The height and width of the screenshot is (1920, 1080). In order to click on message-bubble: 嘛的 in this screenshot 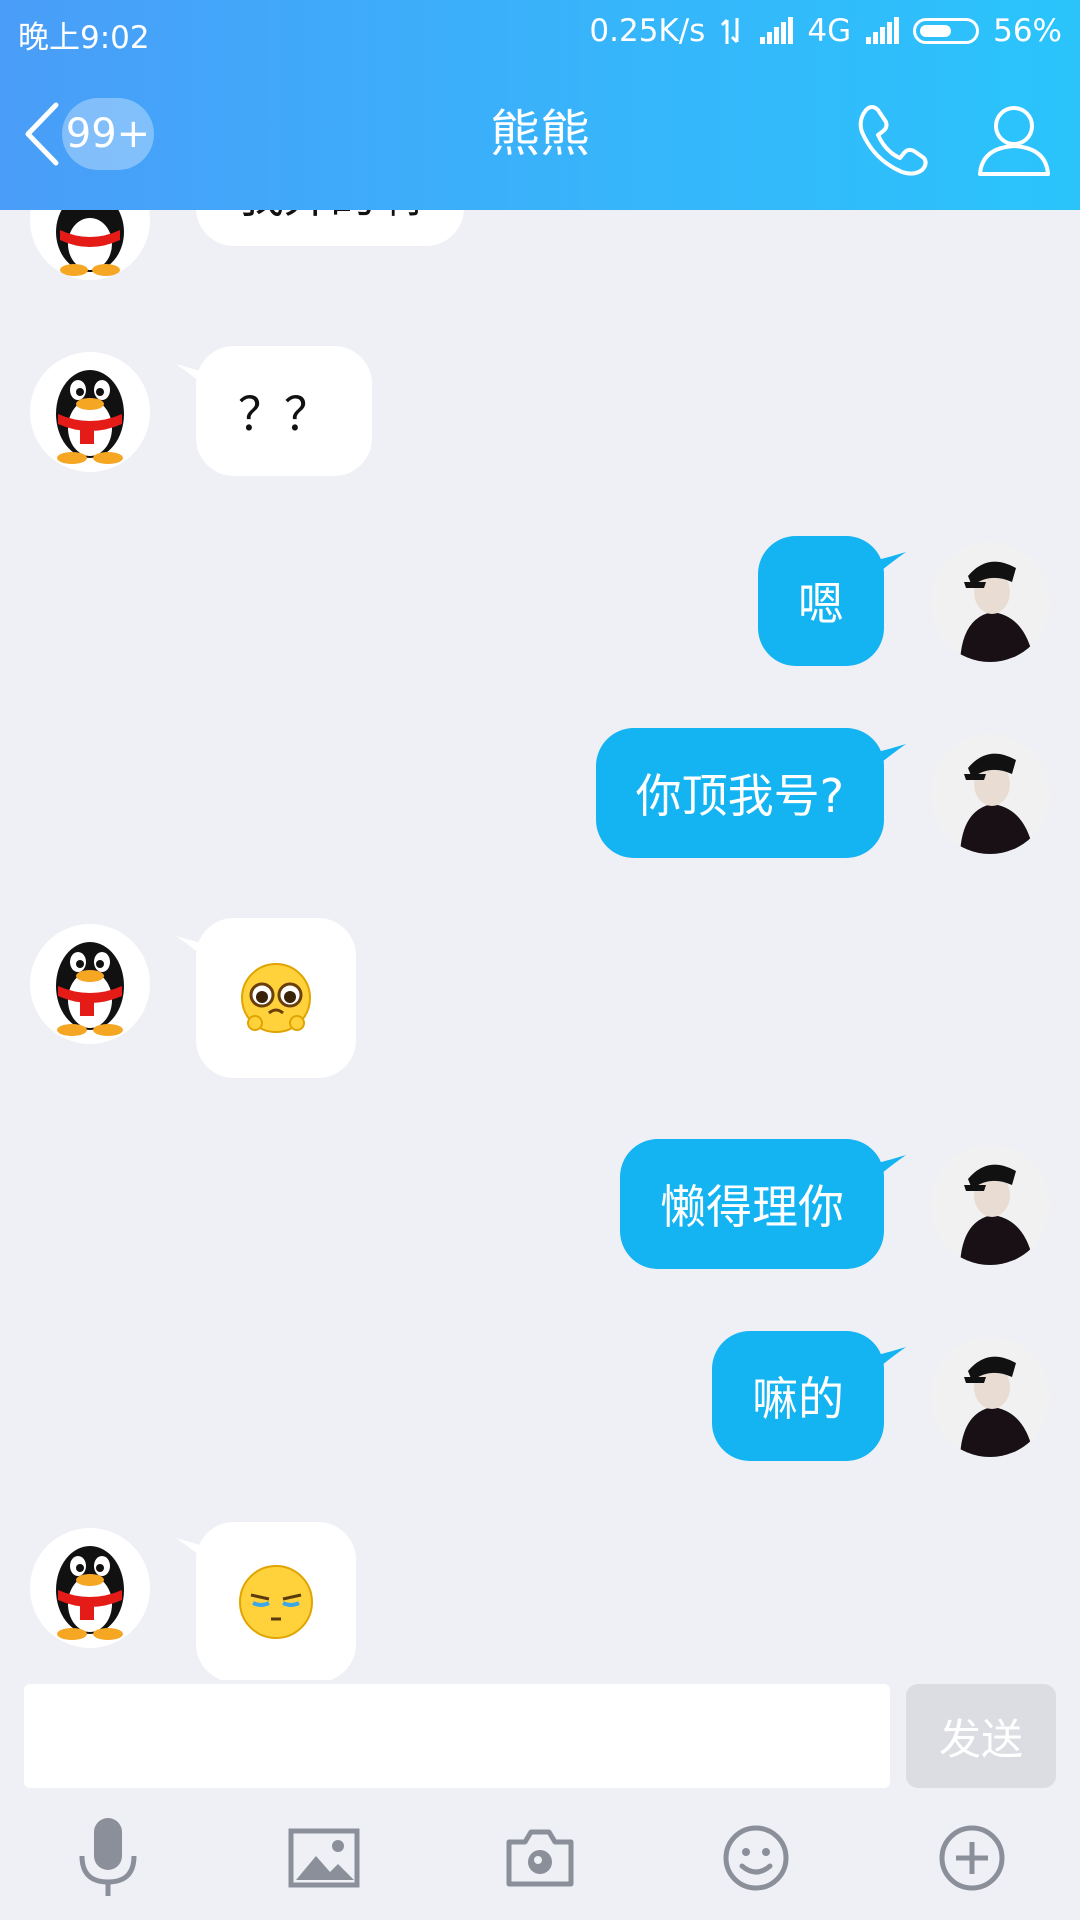, I will do `click(798, 1396)`.